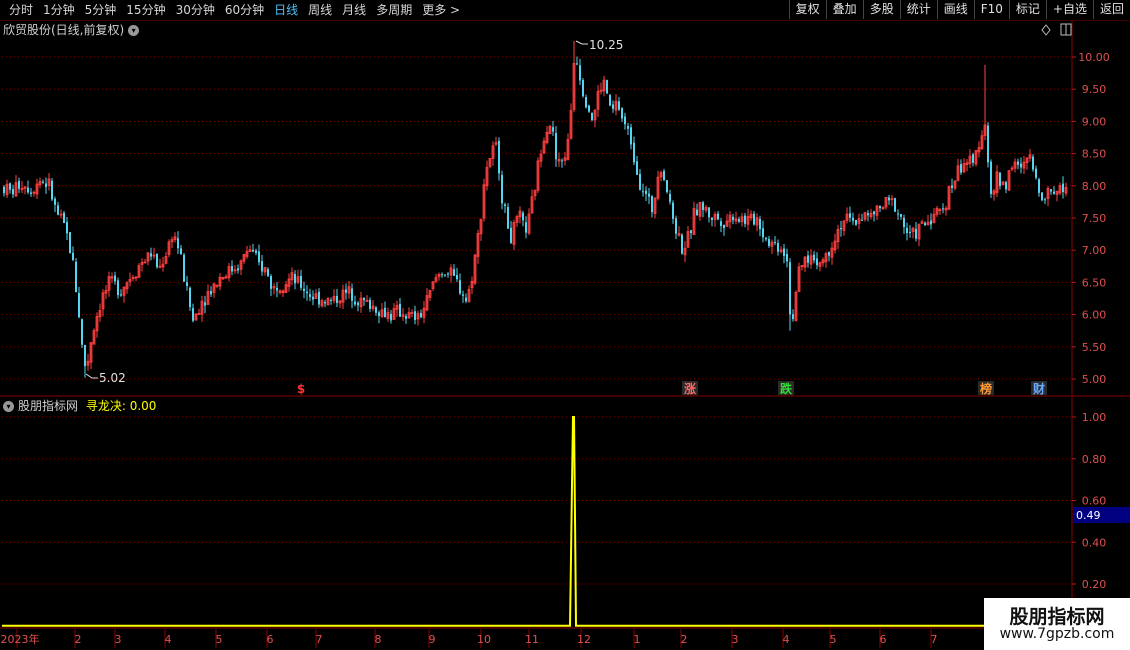 The image size is (1130, 650). I want to click on y-tick-label: 5.00, so click(1094, 379).